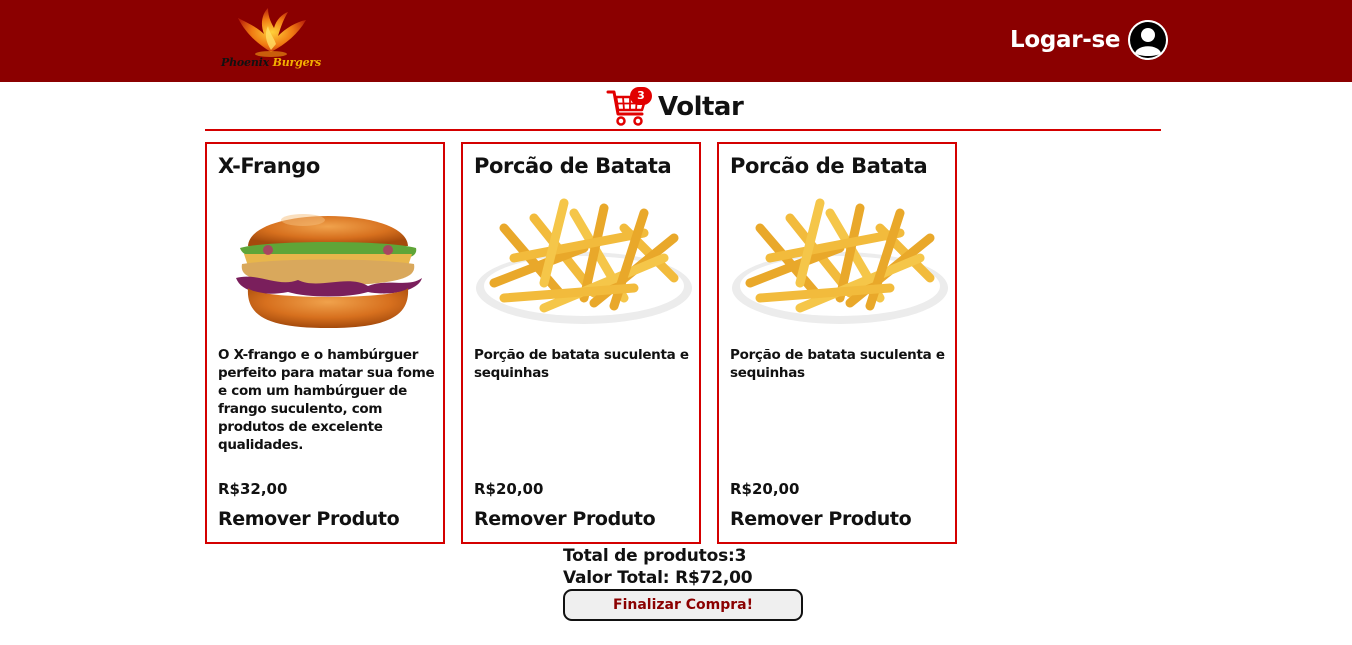 The width and height of the screenshot is (1352, 645). Describe the element at coordinates (641, 96) in the screenshot. I see `cart-count-badge: 3` at that location.